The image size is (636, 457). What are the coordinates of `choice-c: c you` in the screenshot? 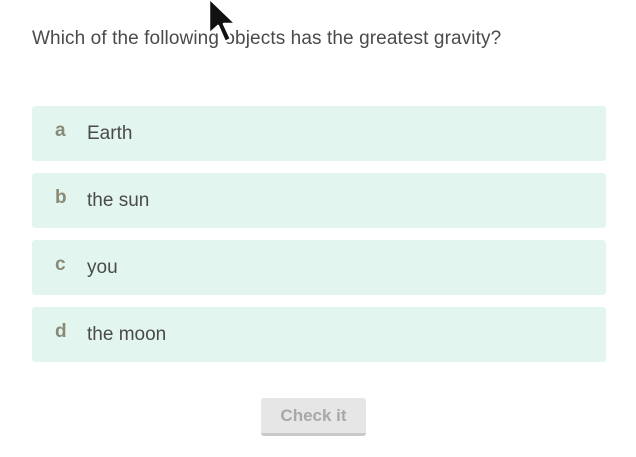 It's located at (319, 267).